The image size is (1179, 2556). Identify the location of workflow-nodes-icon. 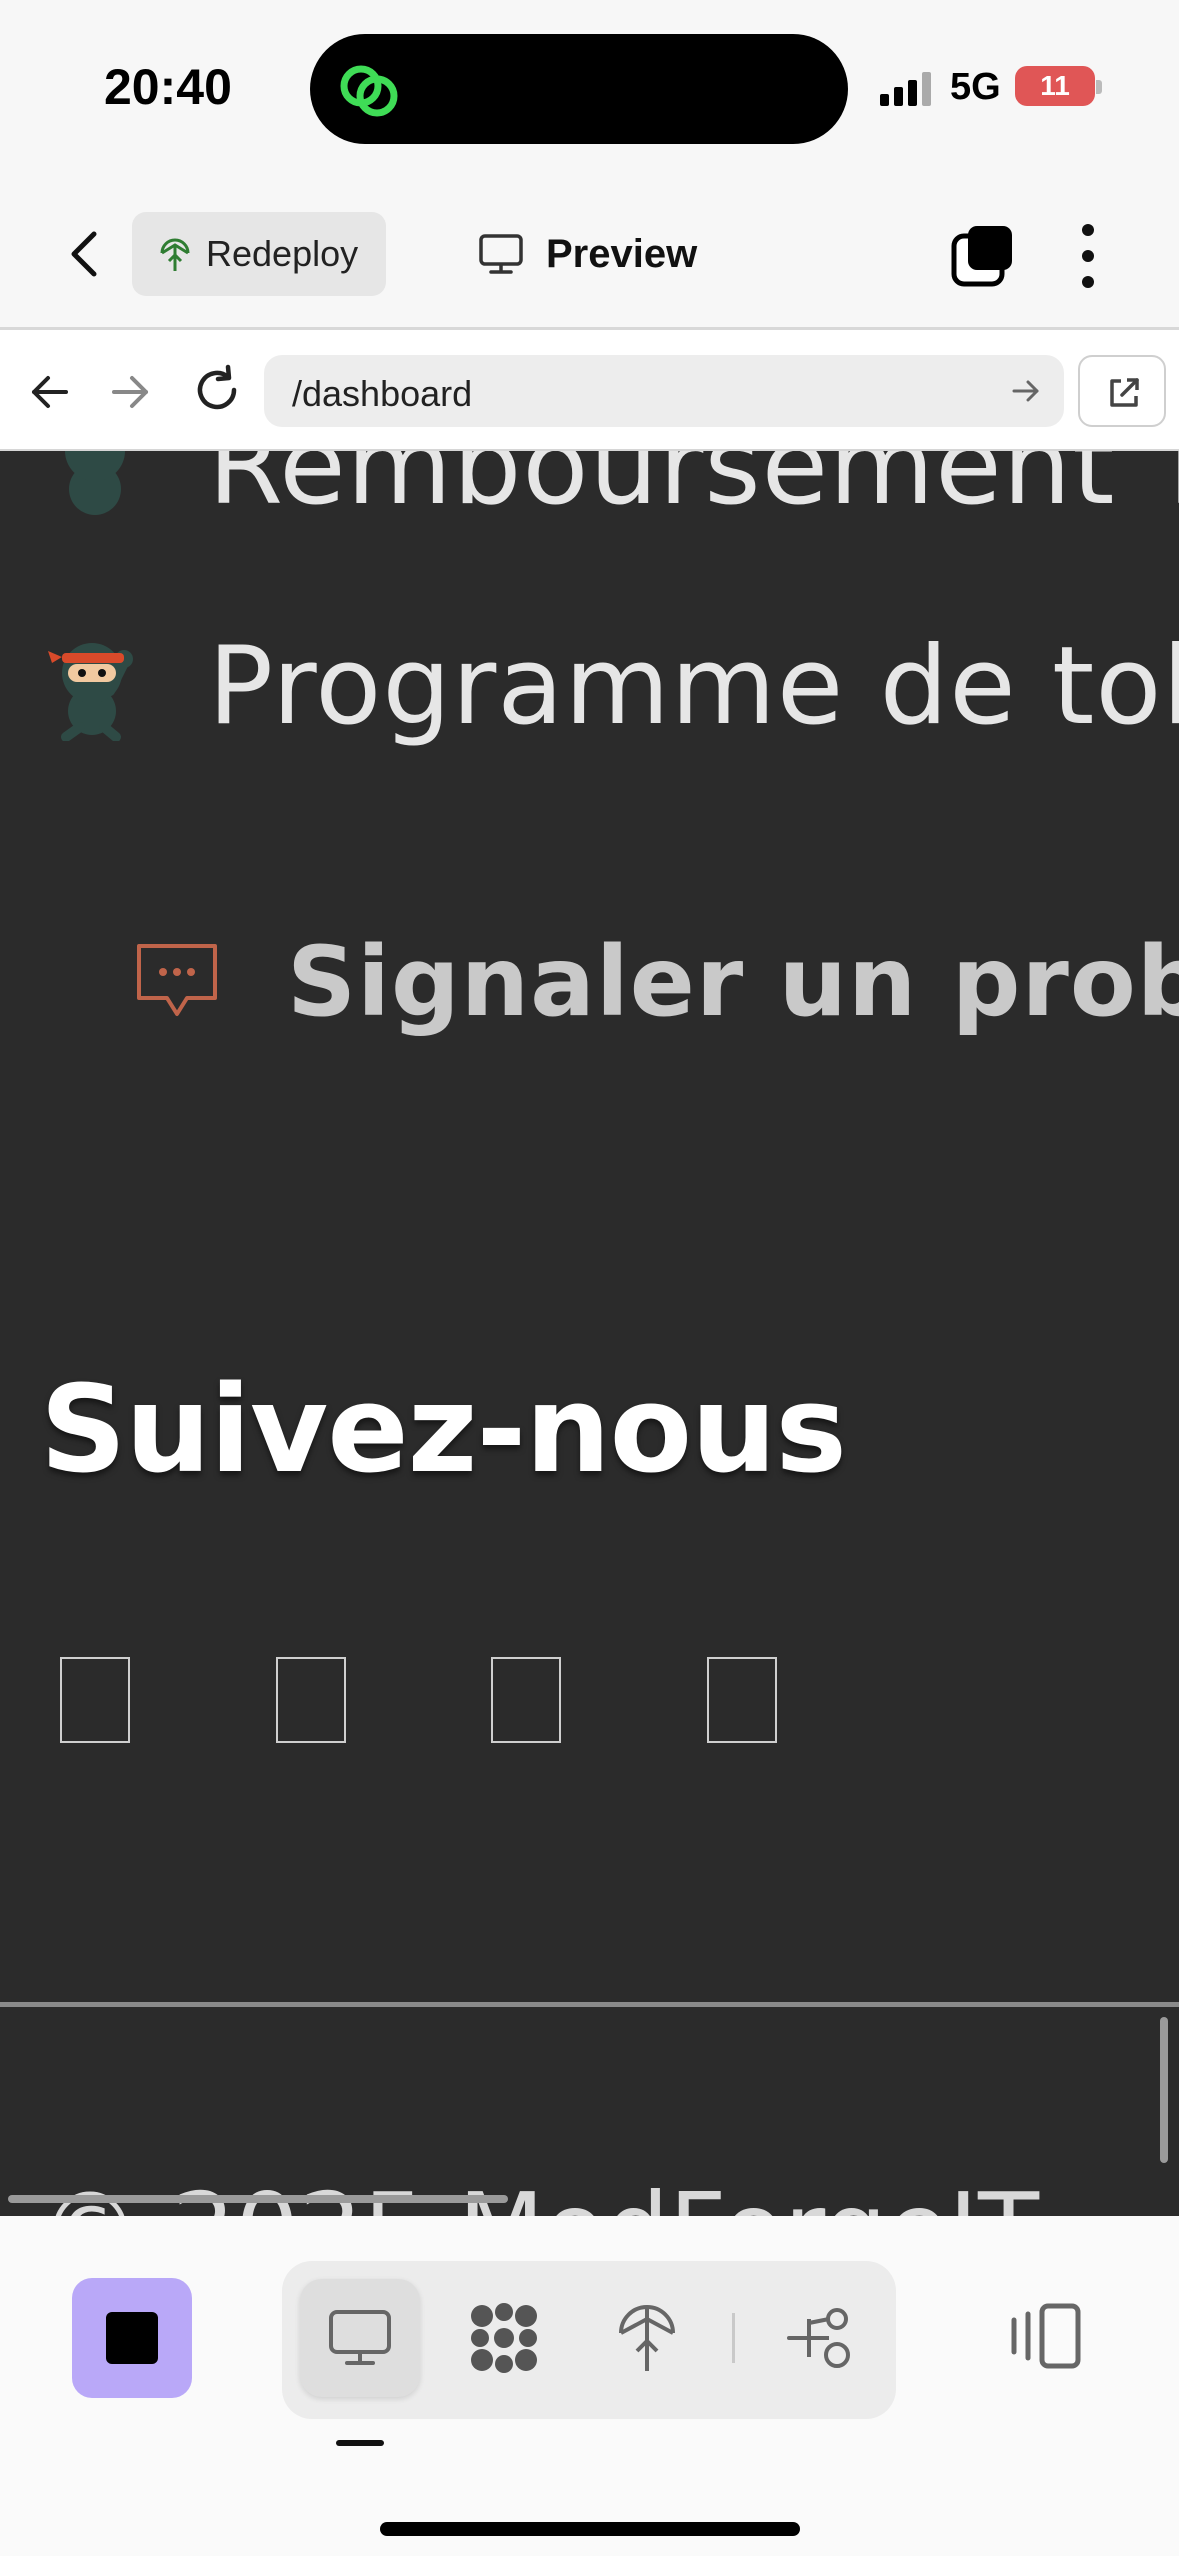
(818, 2338).